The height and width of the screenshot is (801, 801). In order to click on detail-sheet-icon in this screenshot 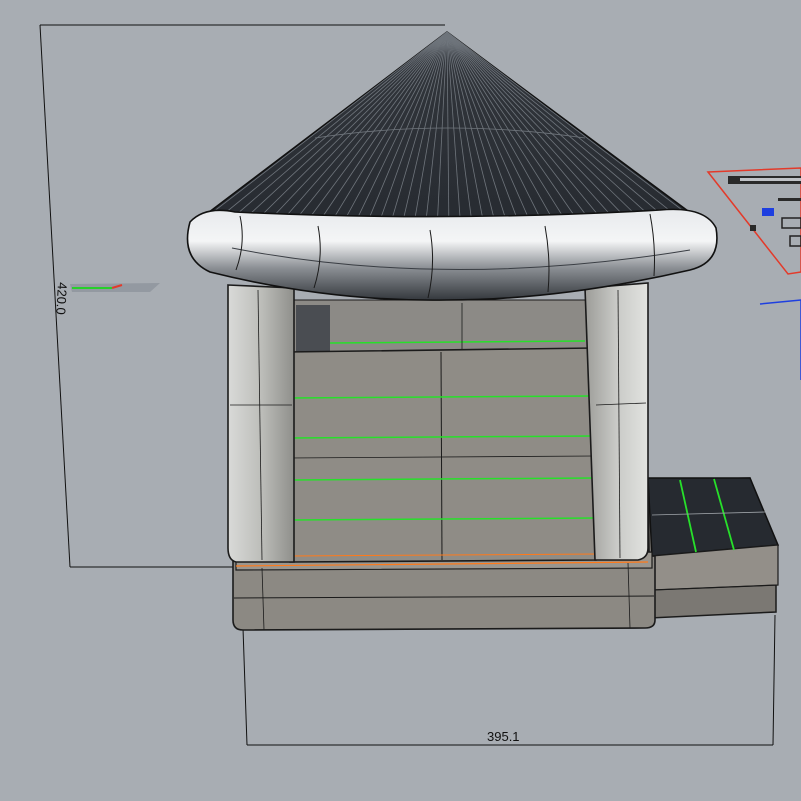, I will do `click(753, 273)`.